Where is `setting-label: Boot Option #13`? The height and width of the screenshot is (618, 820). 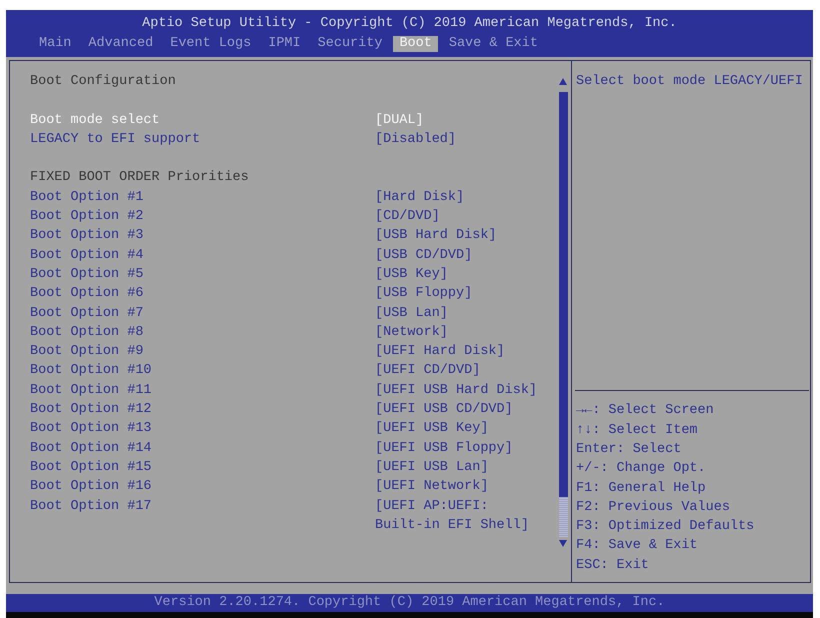
setting-label: Boot Option #13 is located at coordinates (91, 429).